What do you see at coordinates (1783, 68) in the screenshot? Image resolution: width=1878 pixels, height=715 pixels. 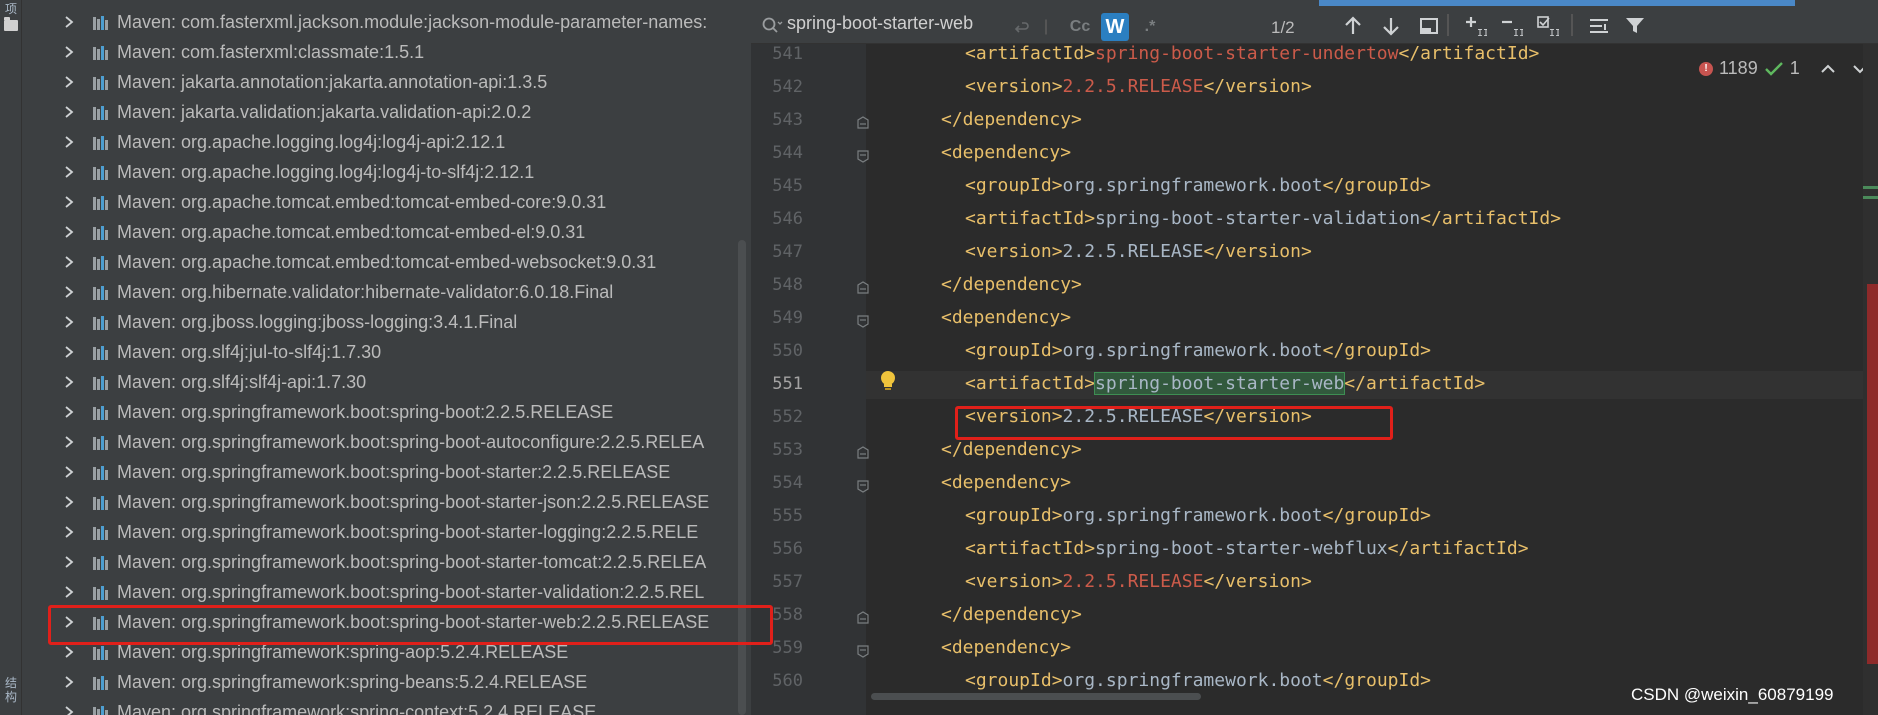 I see `inspection-status: ! 1189 1` at bounding box center [1783, 68].